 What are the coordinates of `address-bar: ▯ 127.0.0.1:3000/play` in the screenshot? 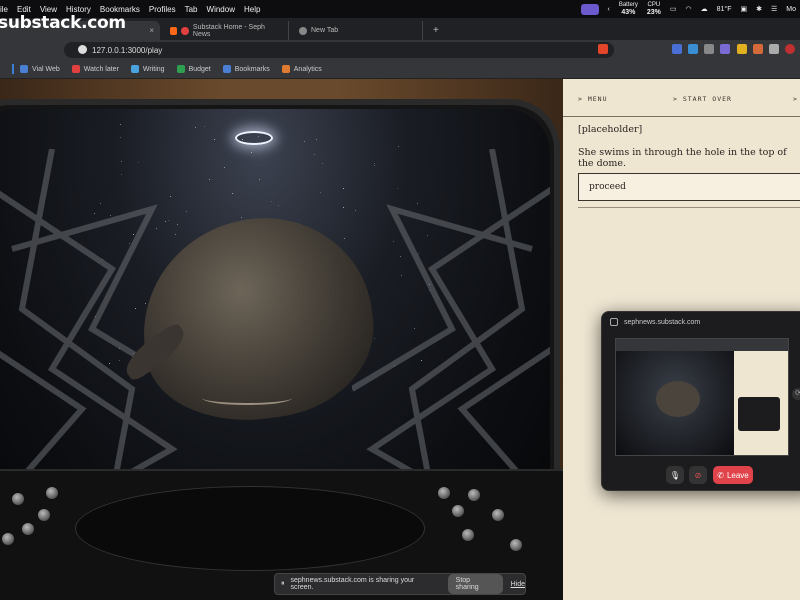 It's located at (400, 50).